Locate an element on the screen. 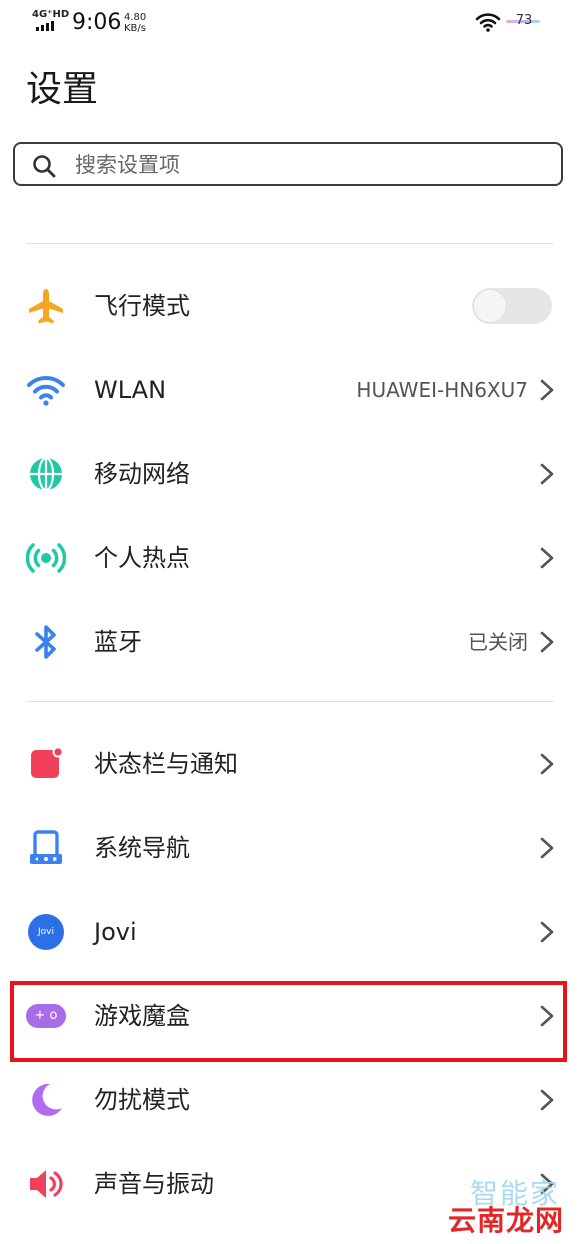 This screenshot has height=1244, width=580. battery-level: 73 is located at coordinates (524, 20).